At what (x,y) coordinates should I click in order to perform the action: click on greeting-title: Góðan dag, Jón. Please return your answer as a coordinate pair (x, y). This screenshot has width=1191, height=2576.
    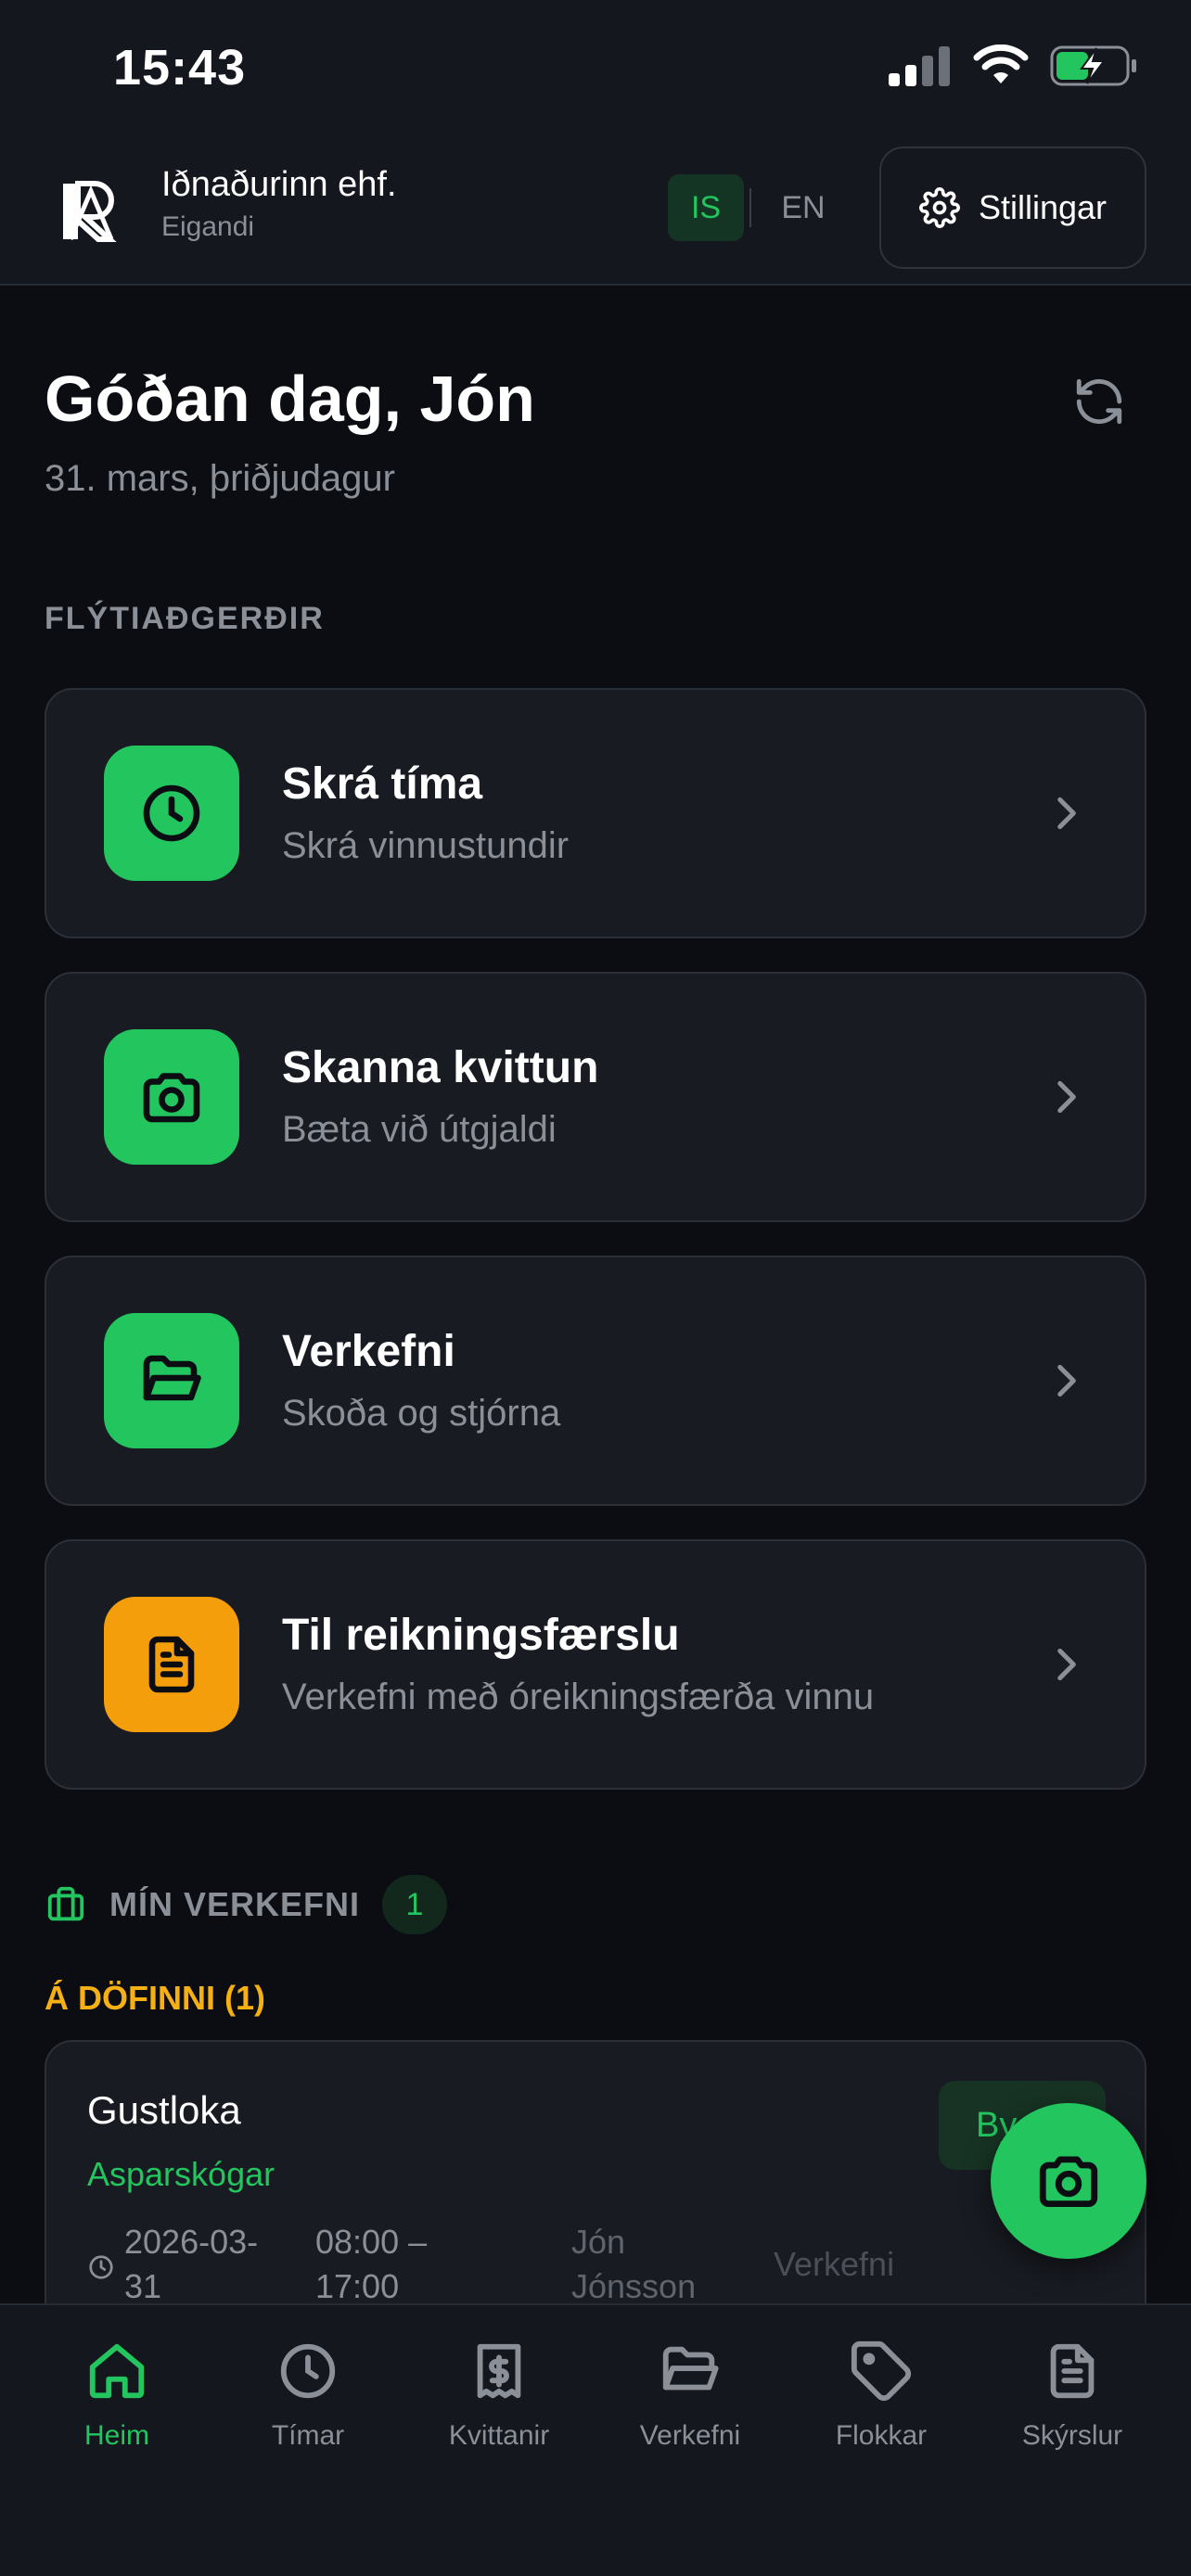
    Looking at the image, I should click on (290, 399).